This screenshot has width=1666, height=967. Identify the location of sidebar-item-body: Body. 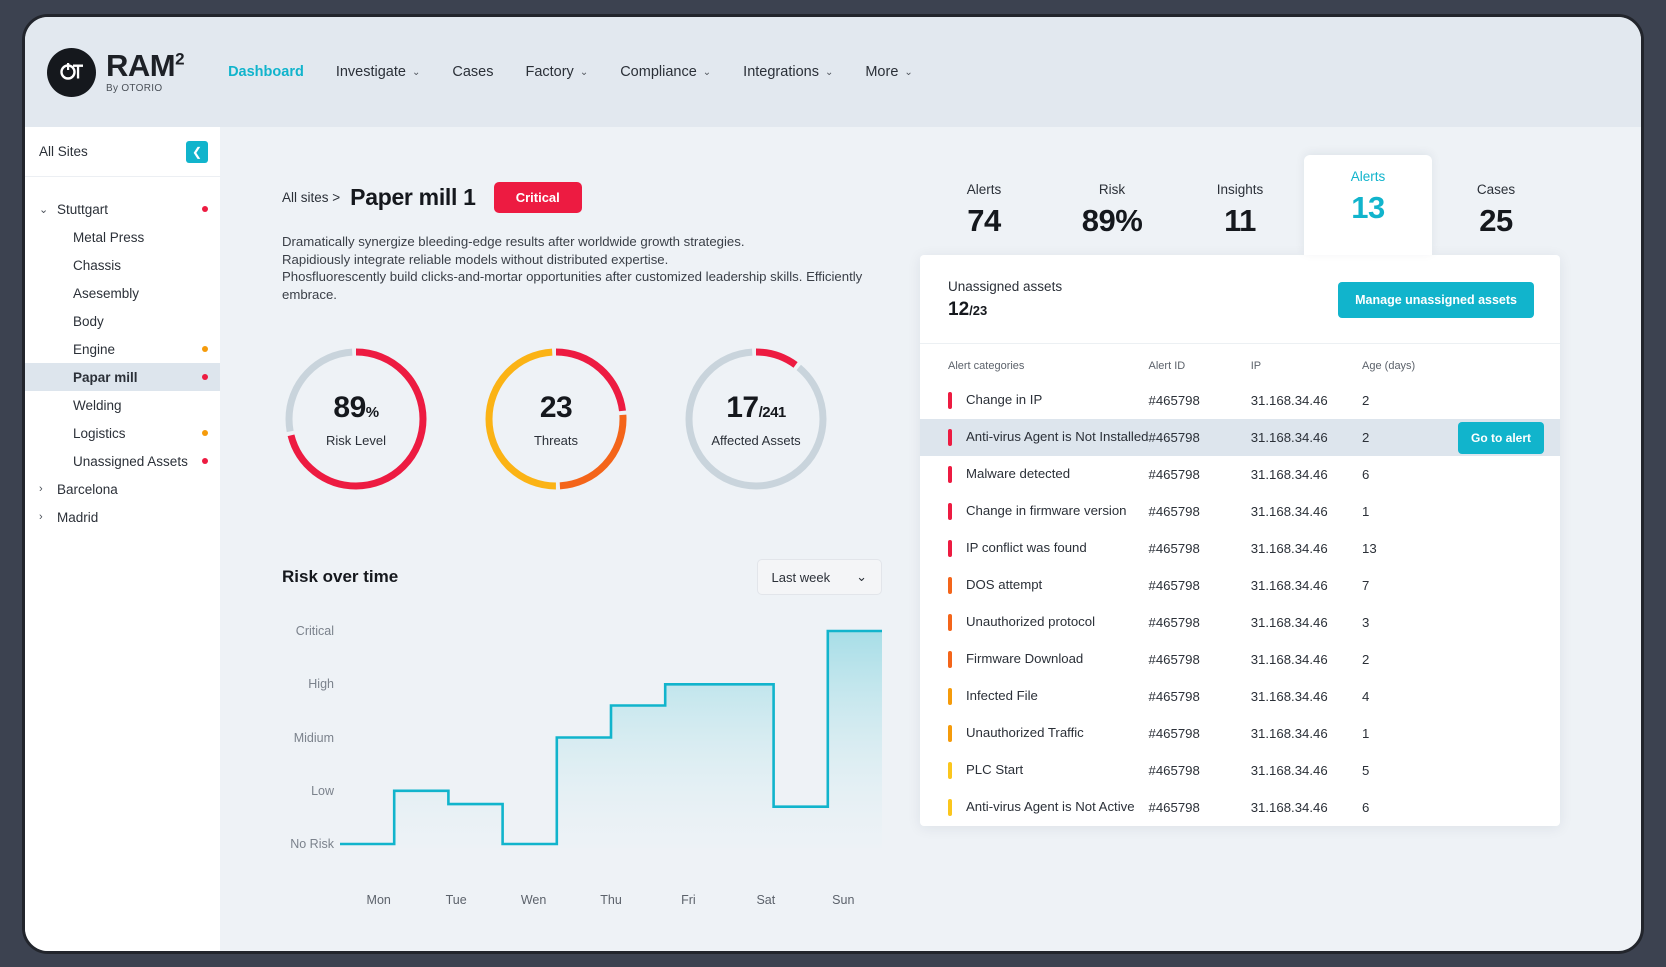
(122, 321).